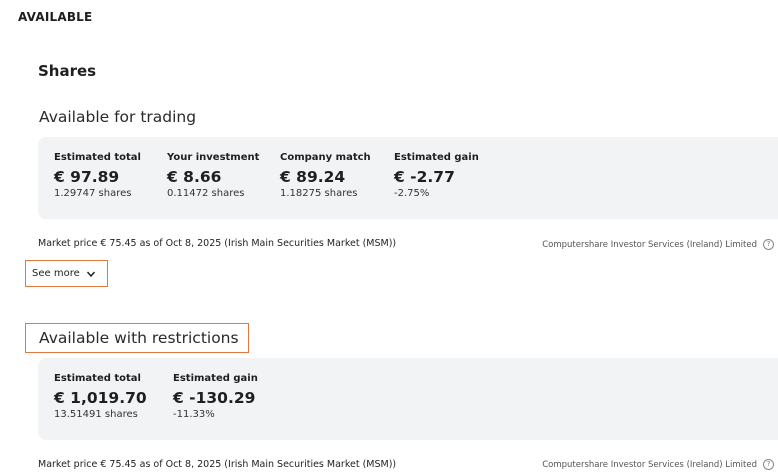 Image resolution: width=778 pixels, height=472 pixels. Describe the element at coordinates (313, 177) in the screenshot. I see `metric-value: € 89.24` at that location.